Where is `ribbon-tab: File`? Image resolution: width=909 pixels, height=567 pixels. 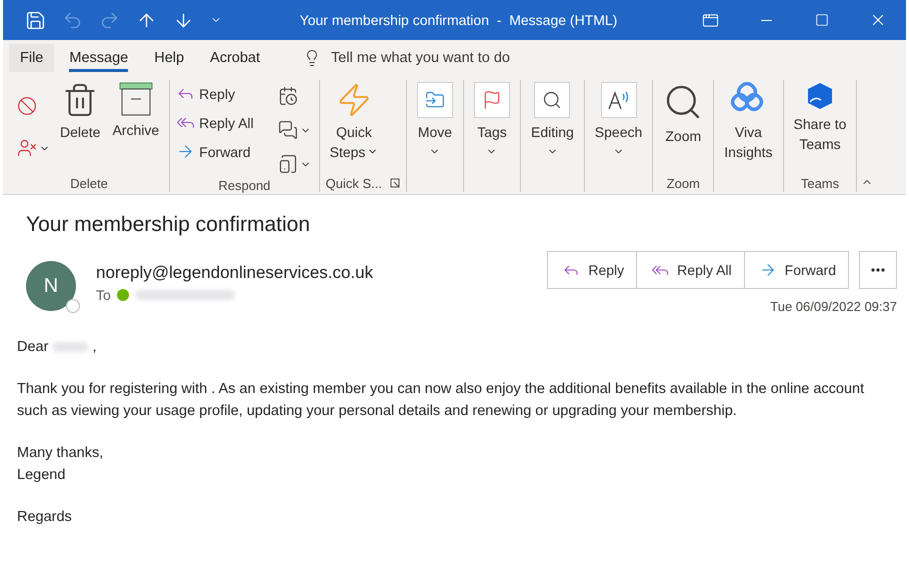
ribbon-tab: File is located at coordinates (31, 58).